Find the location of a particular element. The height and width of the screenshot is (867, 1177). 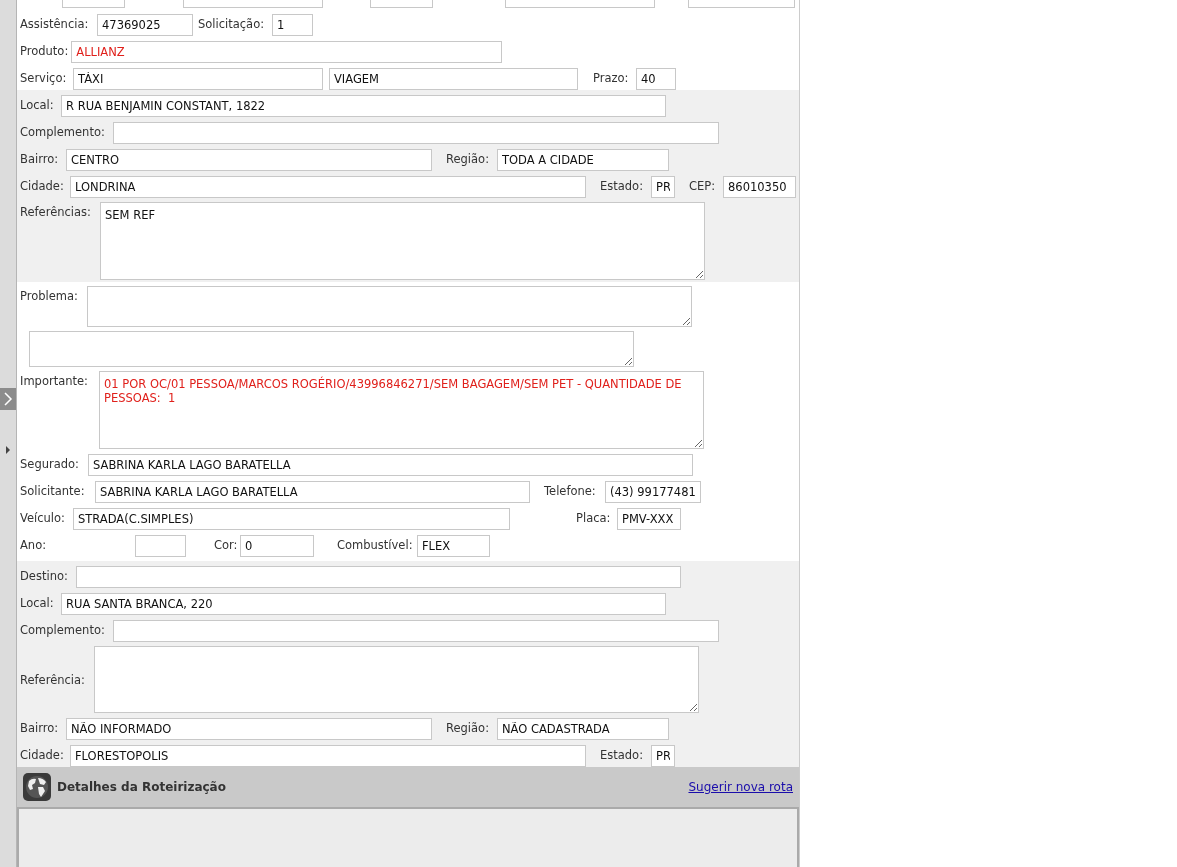

input-field: ALLIANZ is located at coordinates (287, 52).